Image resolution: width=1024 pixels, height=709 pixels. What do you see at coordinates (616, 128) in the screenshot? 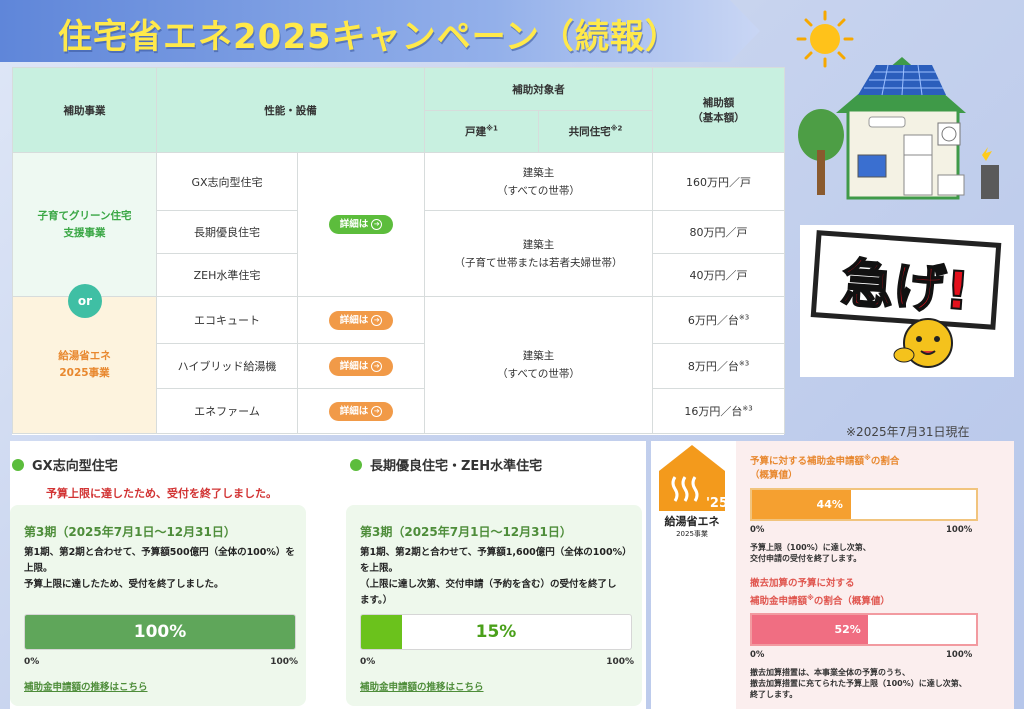
I see `header-collective-note: ※2` at bounding box center [616, 128].